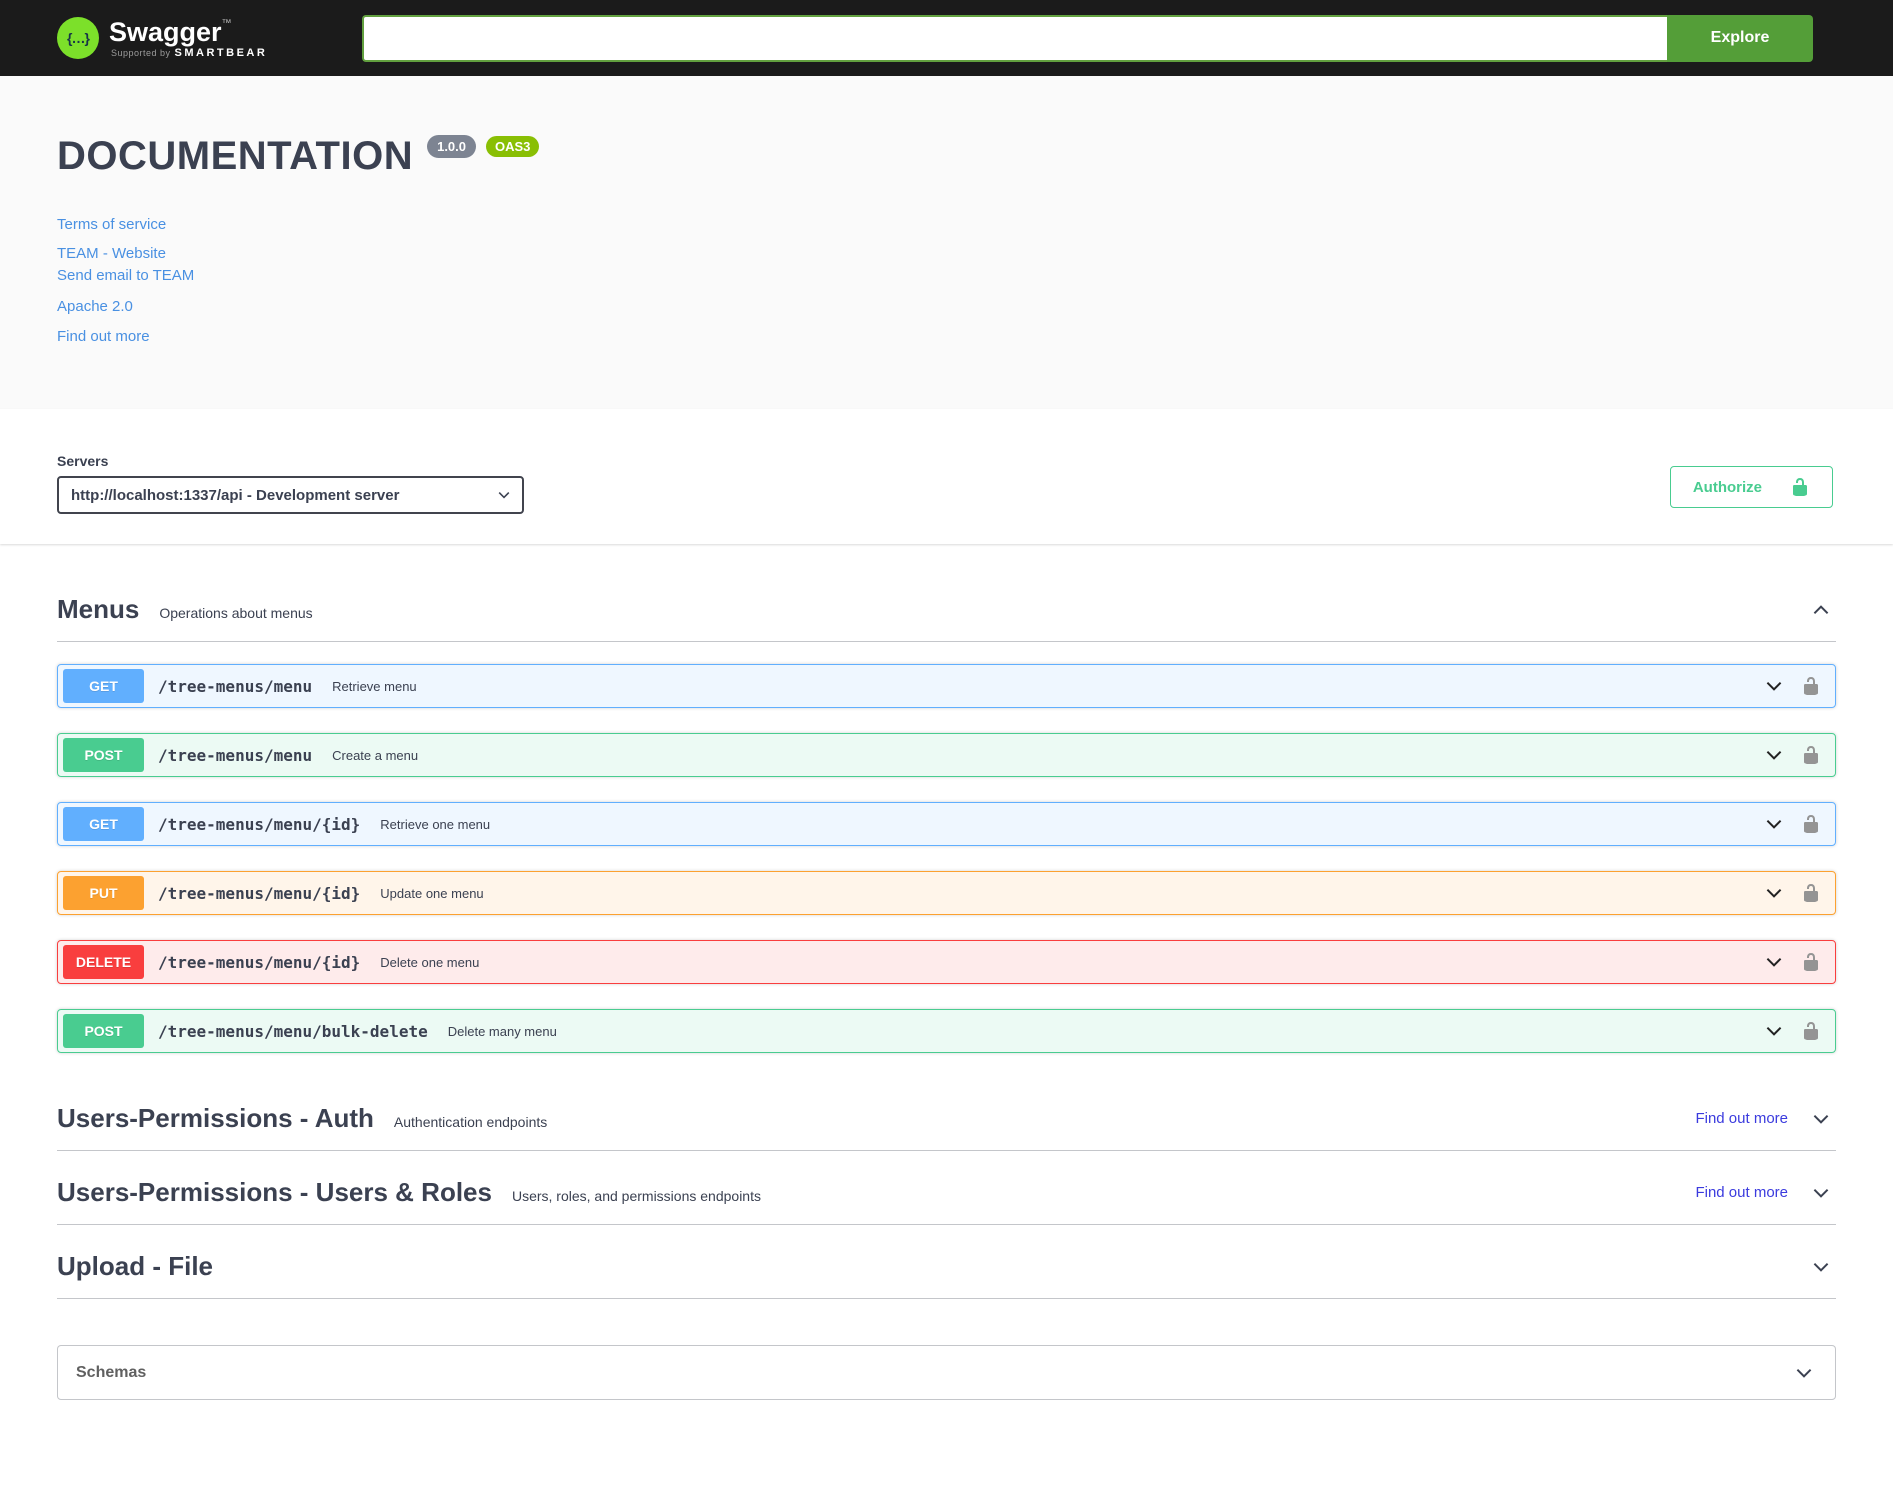  What do you see at coordinates (946, 254) in the screenshot?
I see `team-website-link: TEAM - Website` at bounding box center [946, 254].